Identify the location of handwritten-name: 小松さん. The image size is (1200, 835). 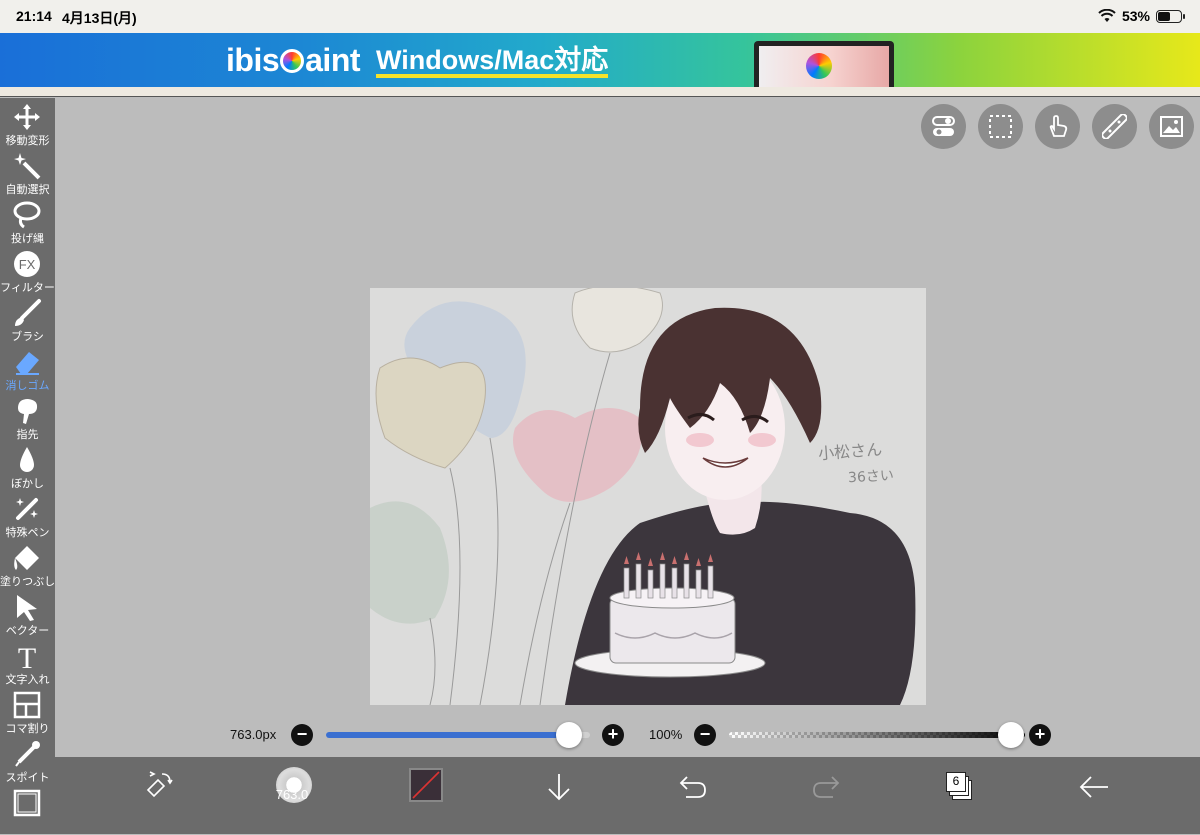
(850, 451).